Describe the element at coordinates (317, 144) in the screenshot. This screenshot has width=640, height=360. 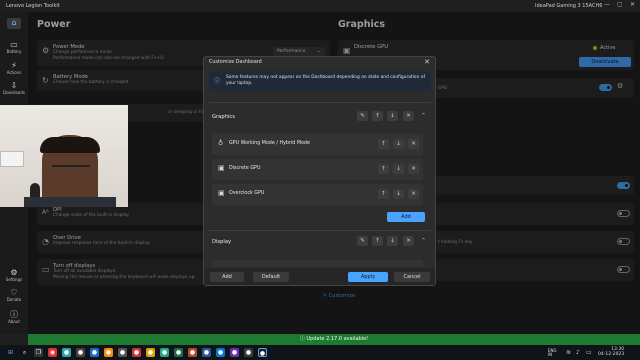
I see `list-item: ♁ GPU Working Mode / Hybrid Mode ↑ ↓ ✕` at that location.